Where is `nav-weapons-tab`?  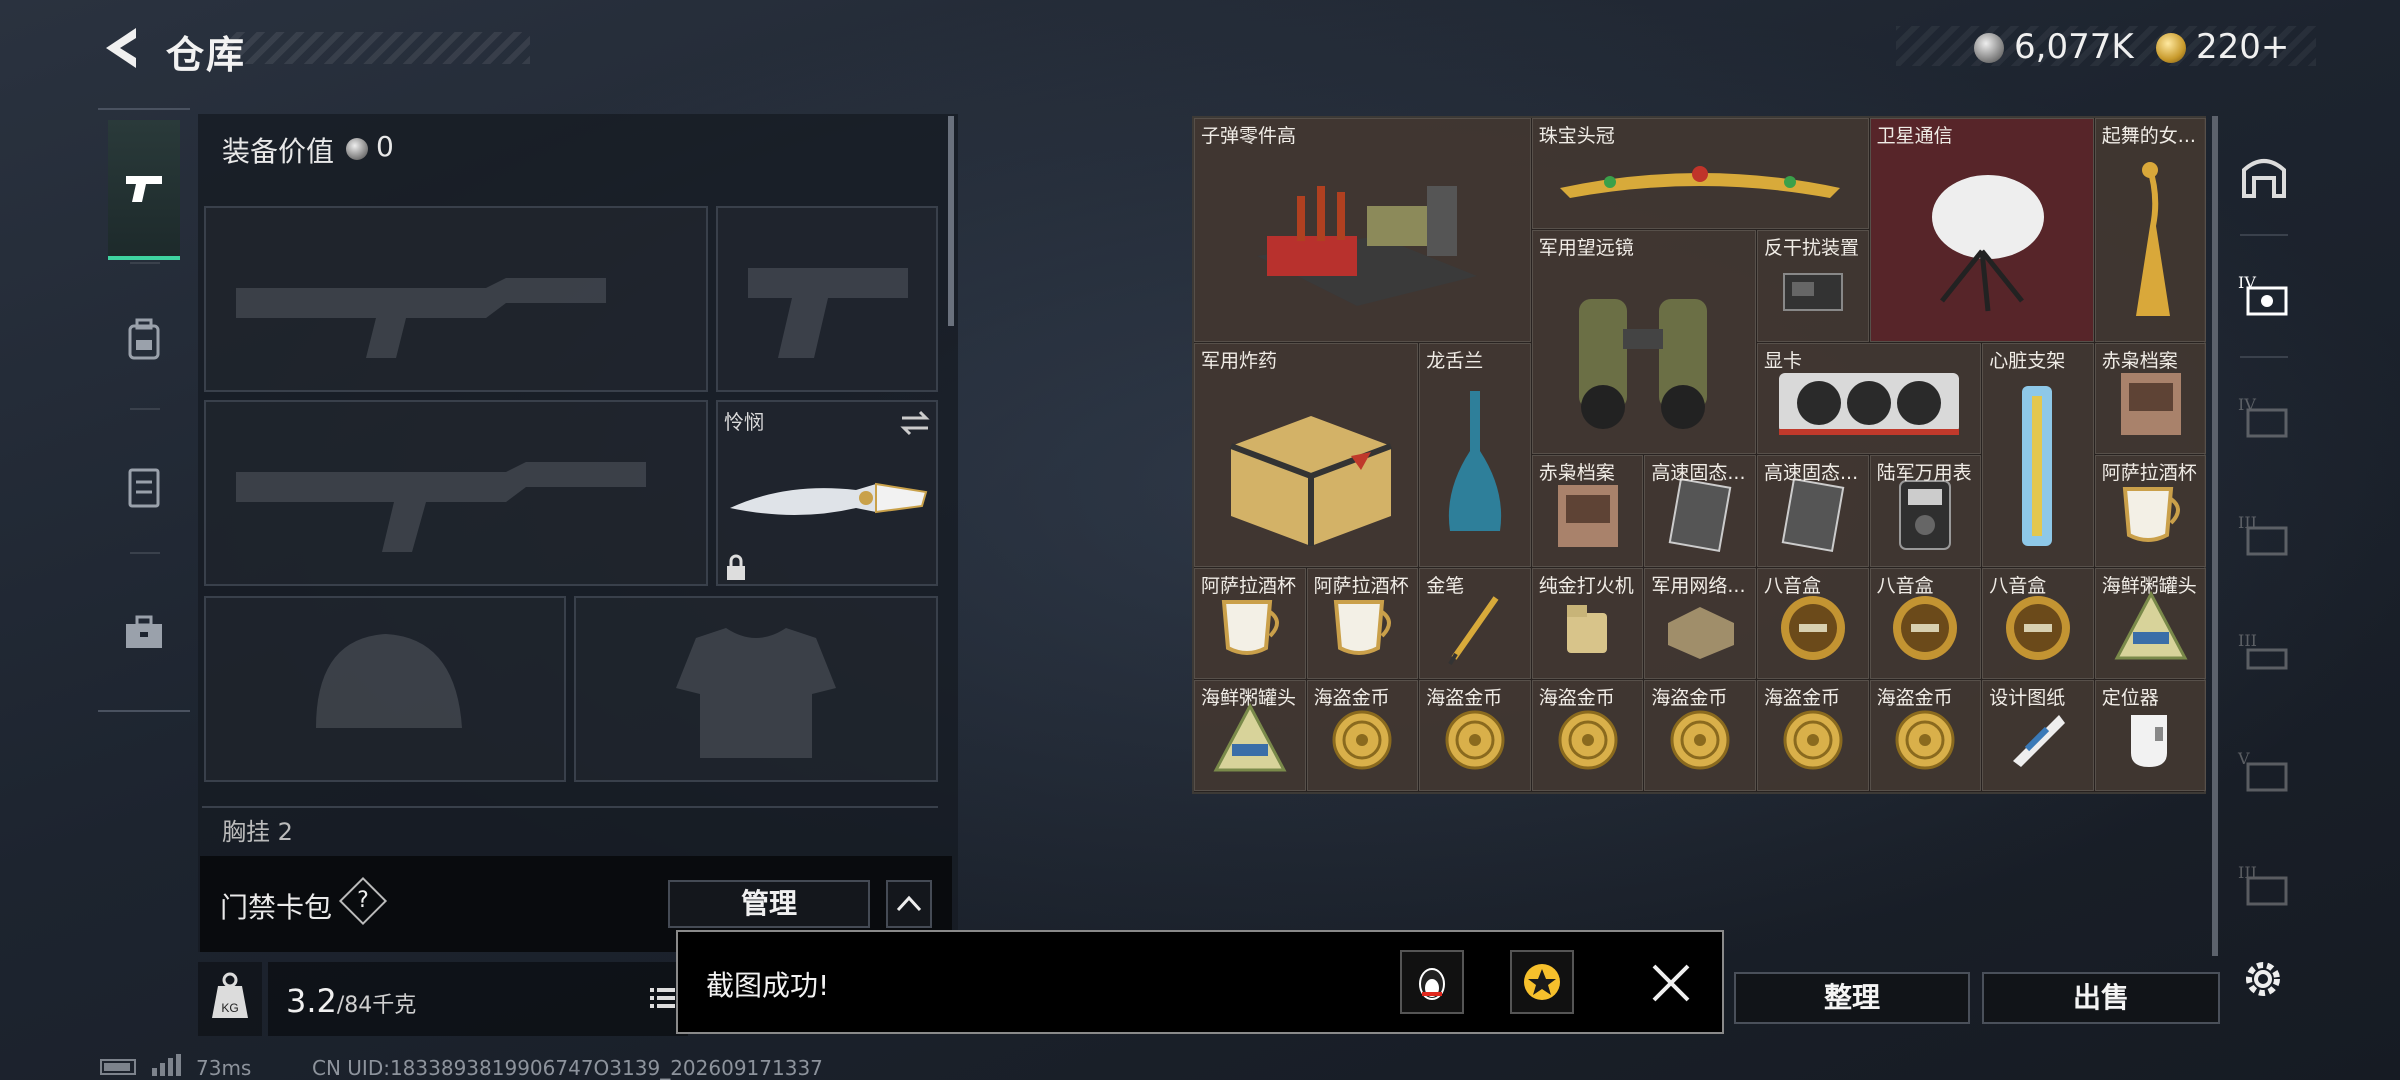 nav-weapons-tab is located at coordinates (144, 190).